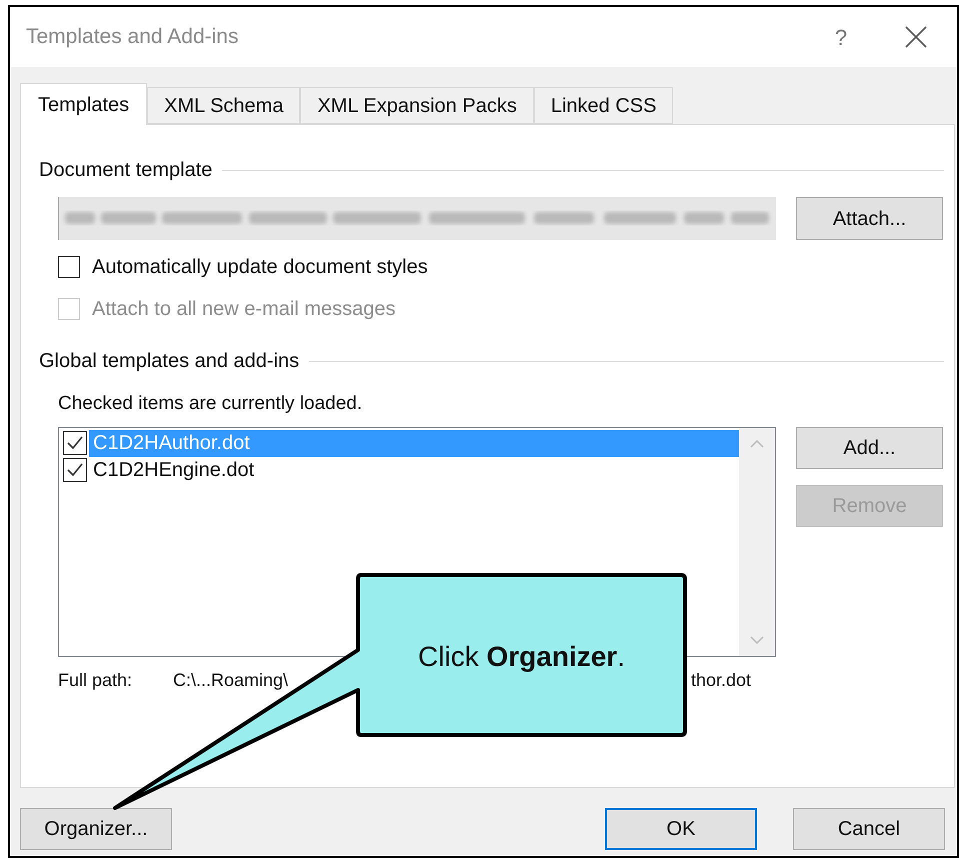  What do you see at coordinates (417, 218) in the screenshot?
I see `template-path-field` at bounding box center [417, 218].